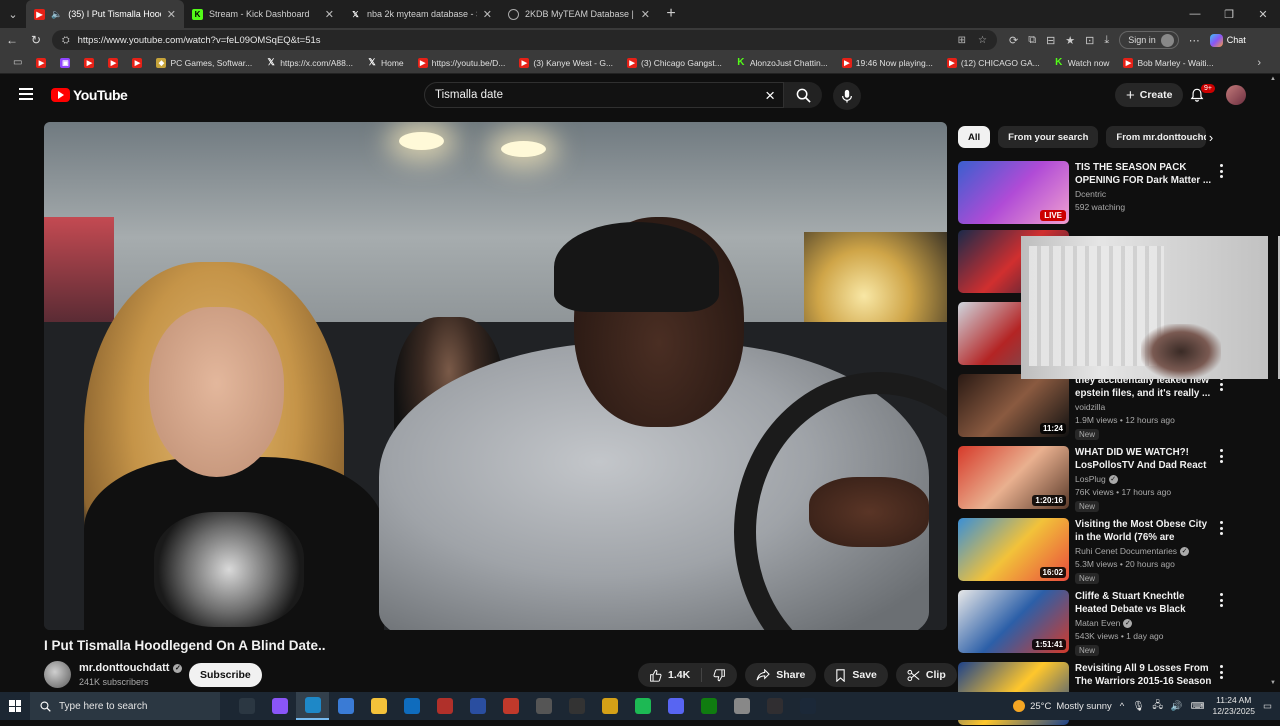 Image resolution: width=1280 pixels, height=726 pixels. I want to click on dislike-button, so click(719, 675).